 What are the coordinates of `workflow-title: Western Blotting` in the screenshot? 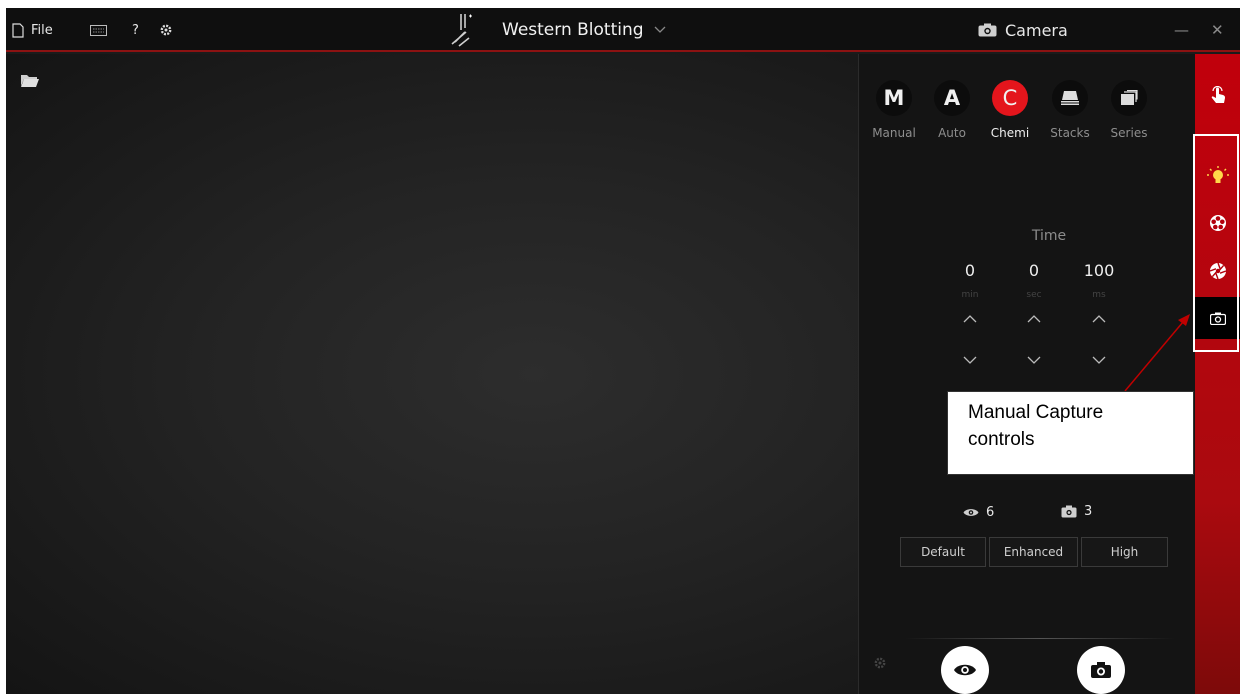 It's located at (573, 30).